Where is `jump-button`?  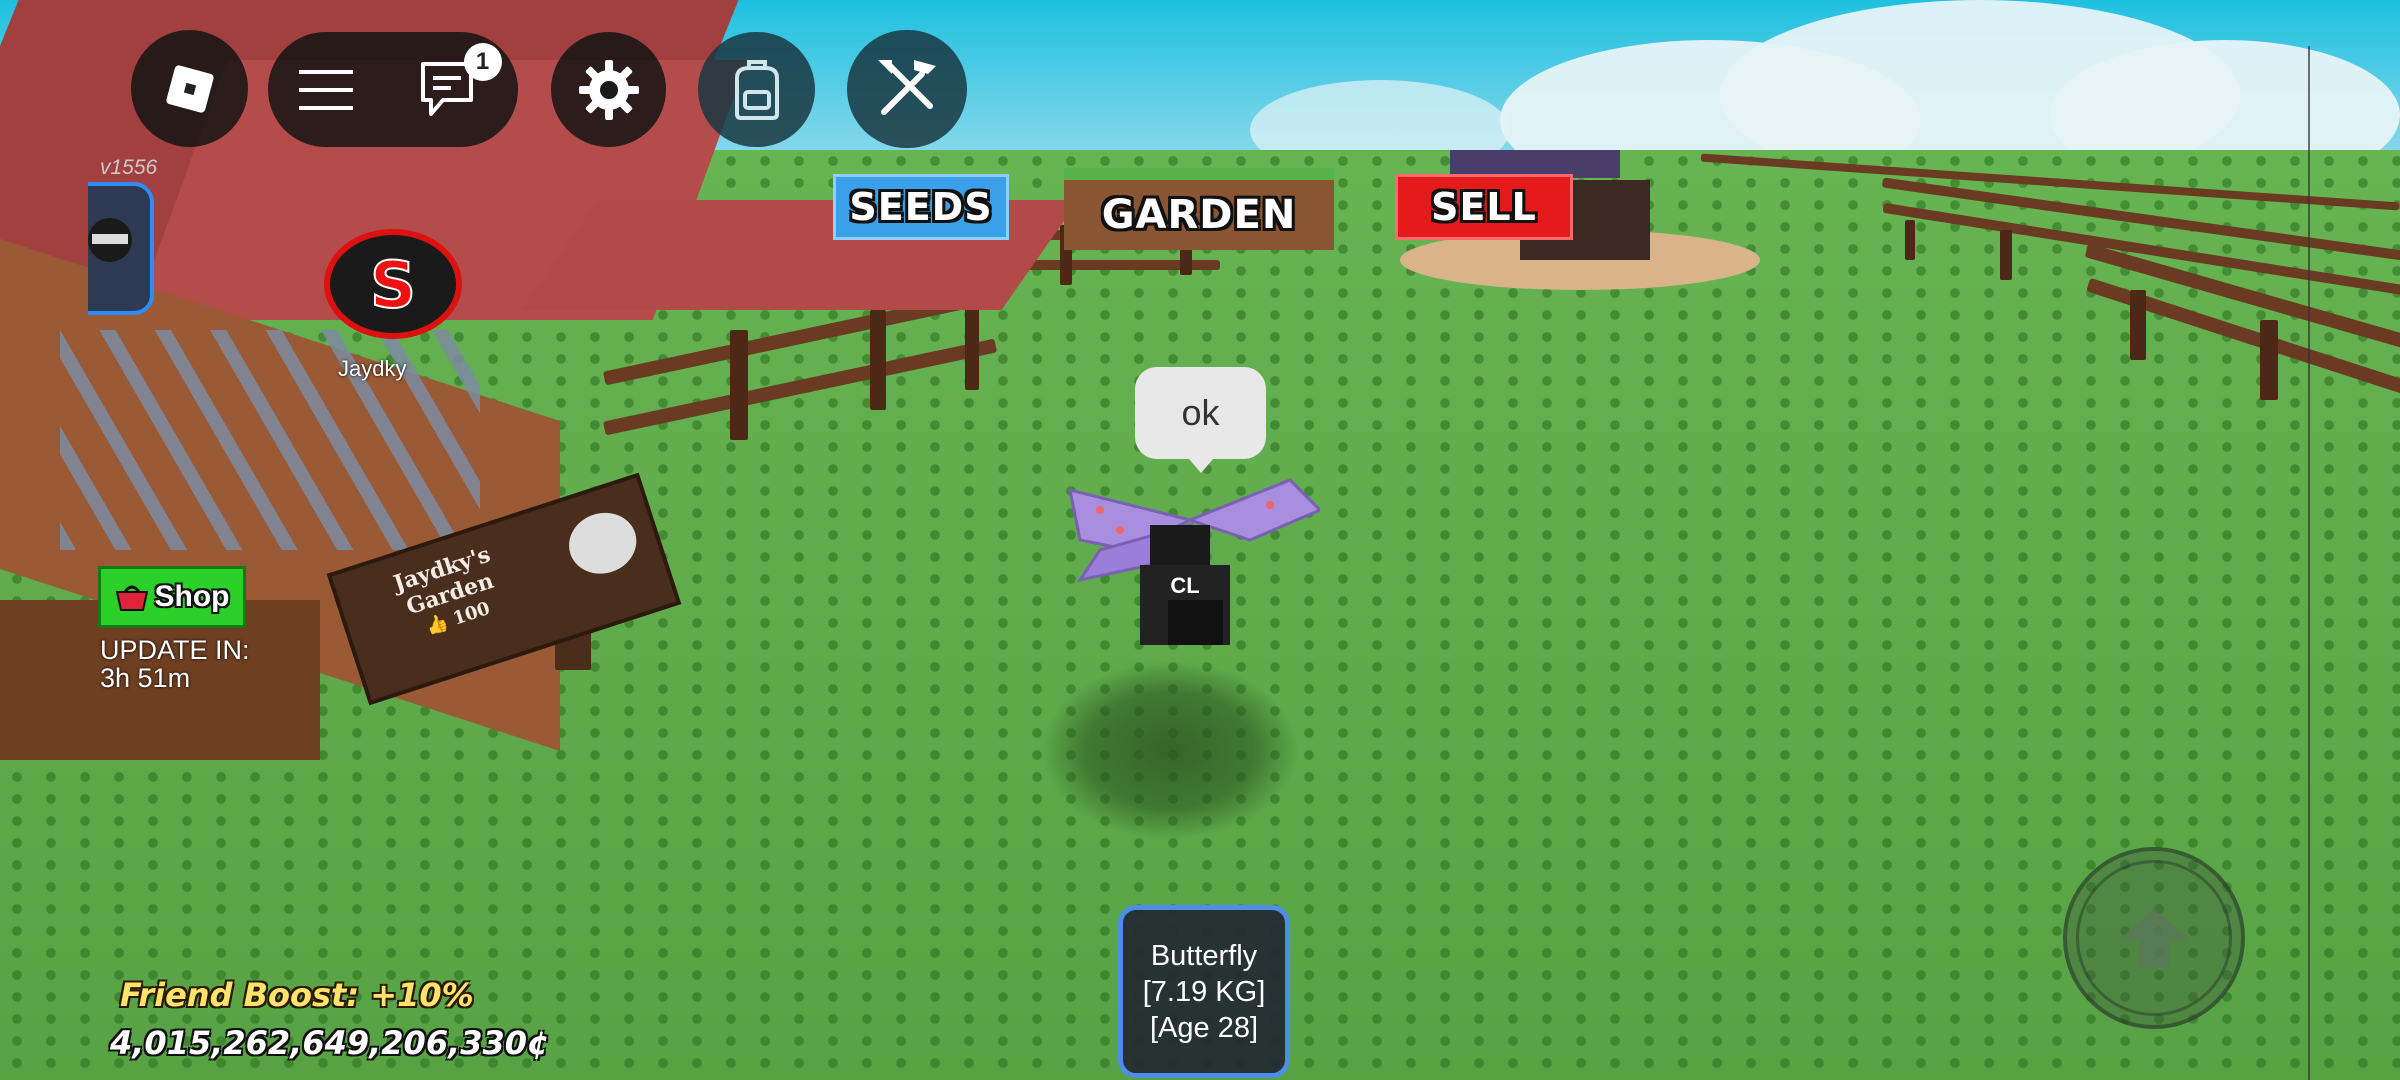
jump-button is located at coordinates (2154, 938).